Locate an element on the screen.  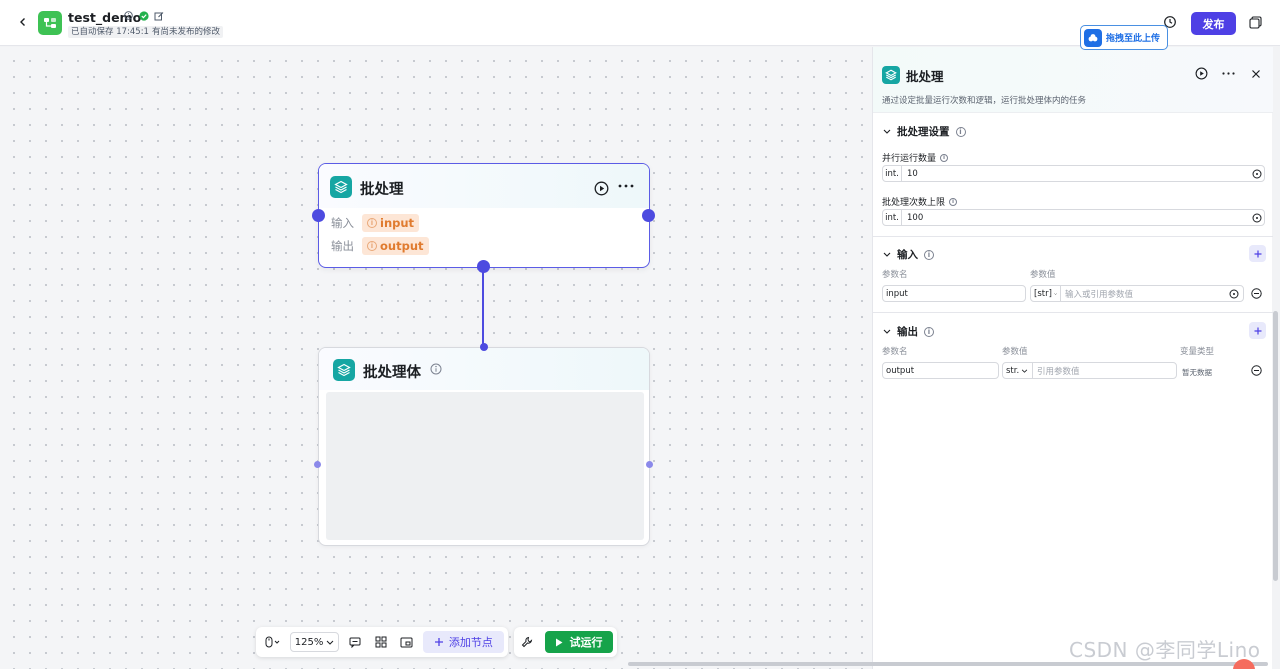
limit-value: 100 is located at coordinates (1076, 218).